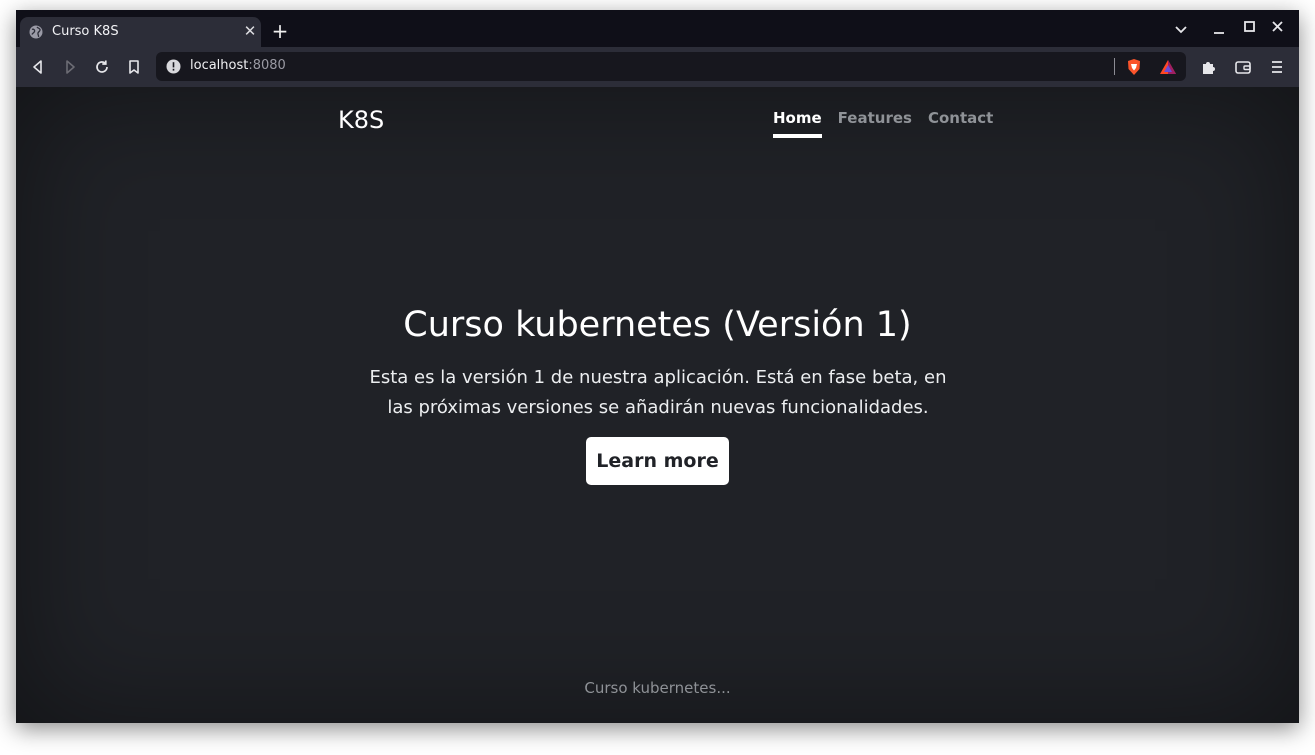 The height and width of the screenshot is (755, 1315). What do you see at coordinates (134, 67) in the screenshot?
I see `bookmark-icon` at bounding box center [134, 67].